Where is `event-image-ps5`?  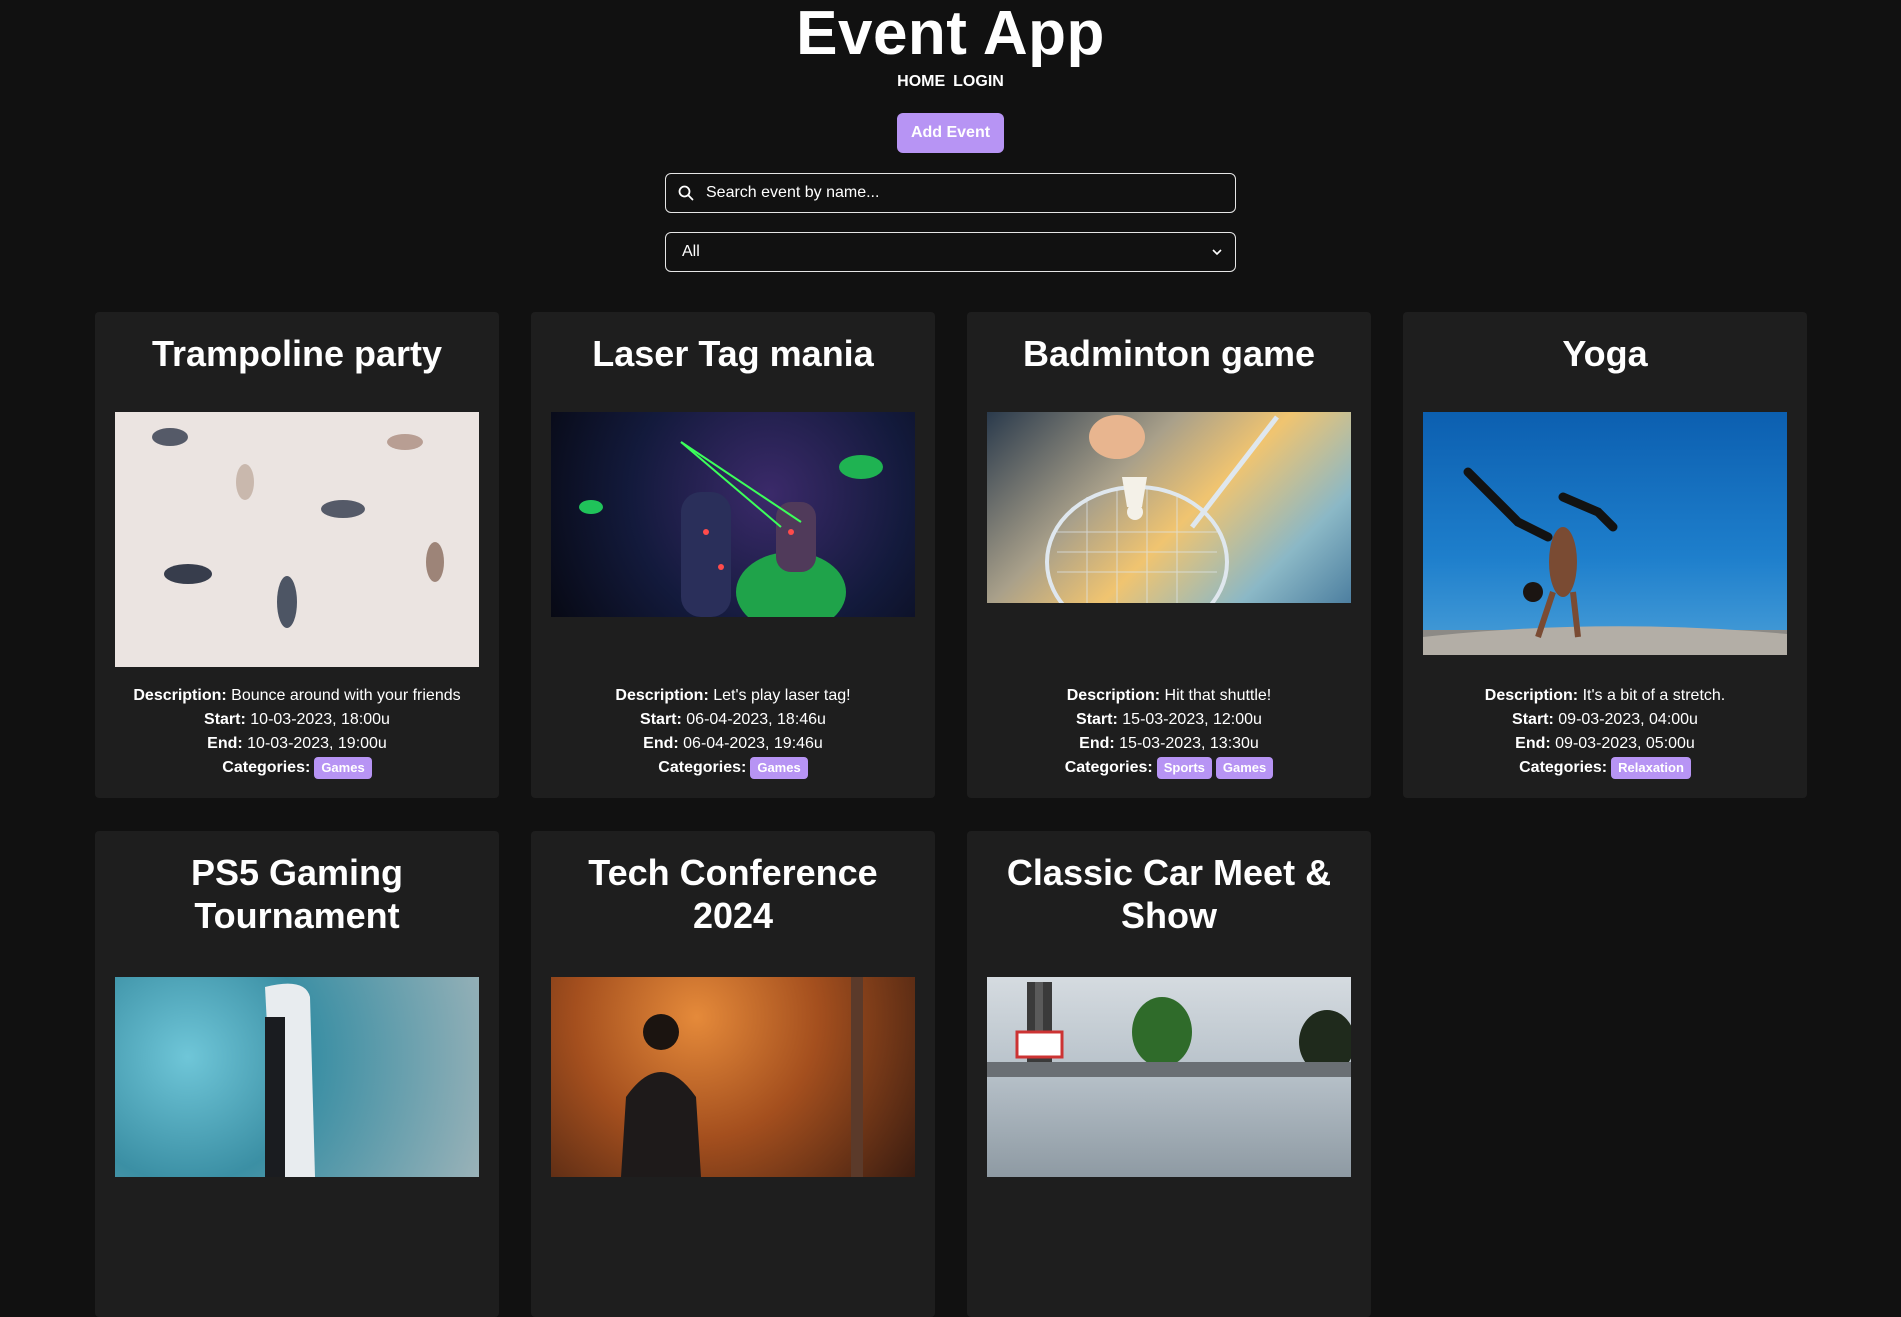 event-image-ps5 is located at coordinates (297, 1077).